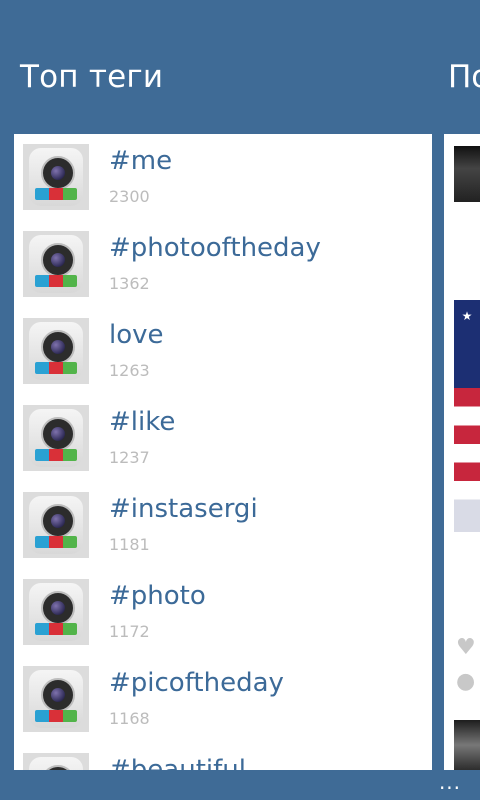 The width and height of the screenshot is (480, 800). What do you see at coordinates (91, 77) in the screenshot?
I see `pivot-title: Топ теги` at bounding box center [91, 77].